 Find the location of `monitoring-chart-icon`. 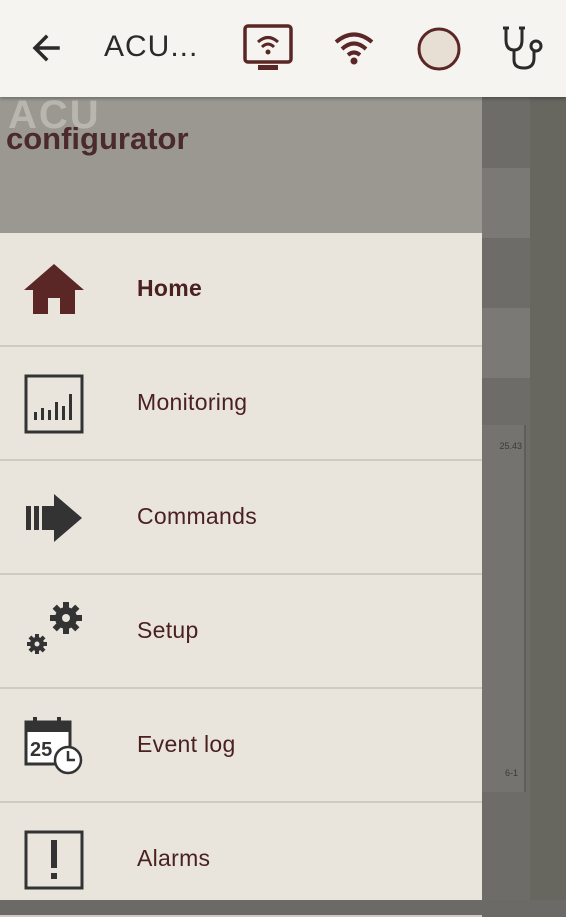

monitoring-chart-icon is located at coordinates (54, 404).